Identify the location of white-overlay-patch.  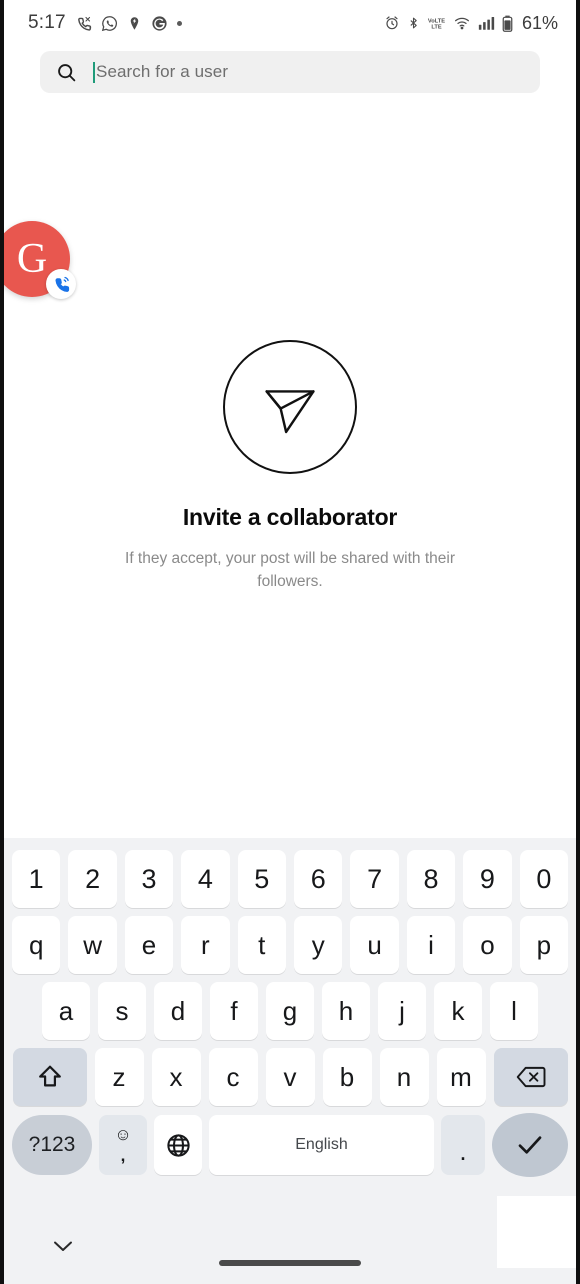
(536, 1232).